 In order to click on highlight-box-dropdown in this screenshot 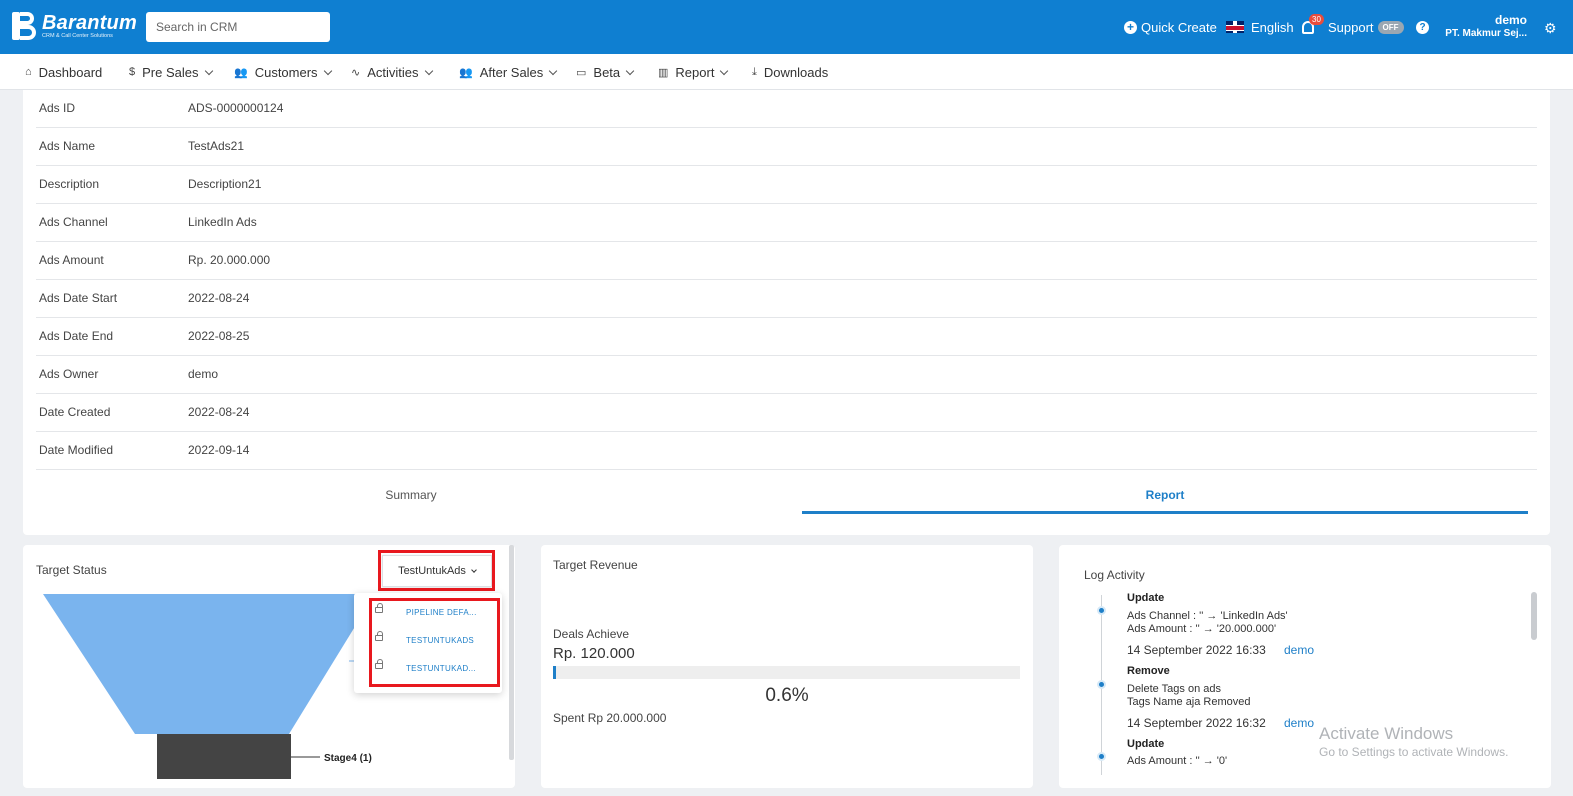, I will do `click(436, 570)`.